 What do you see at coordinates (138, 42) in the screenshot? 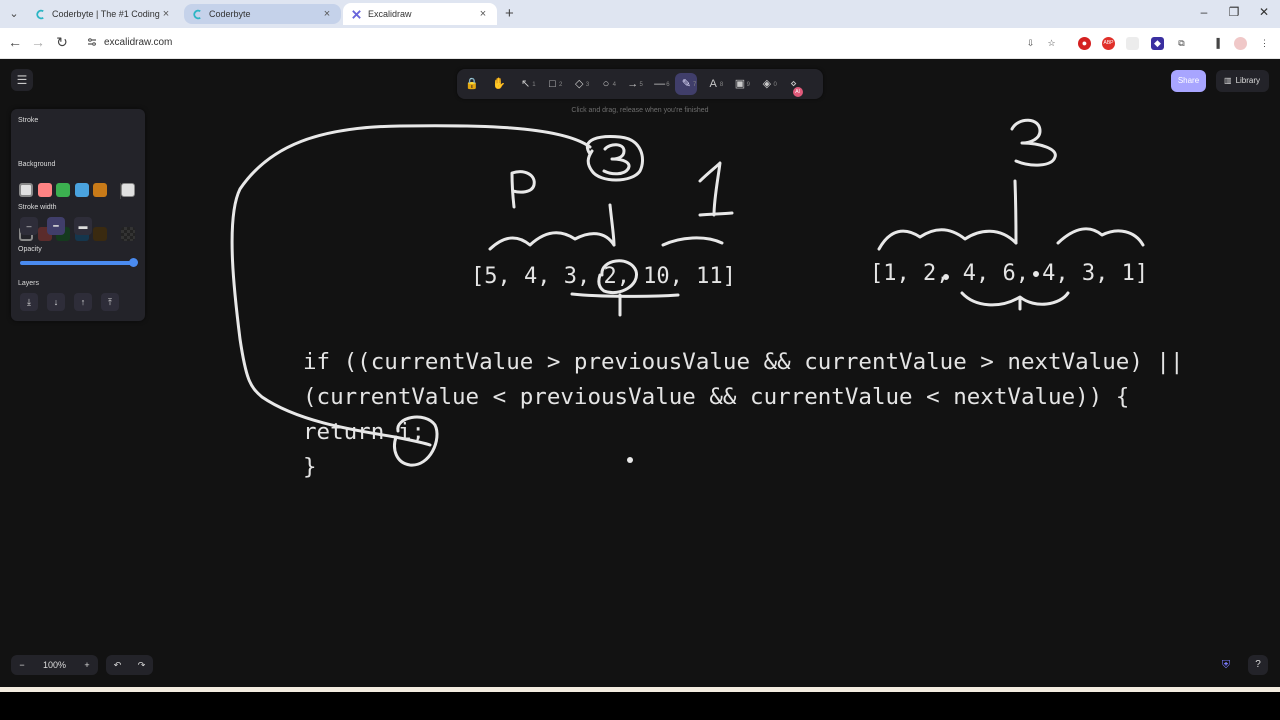
I see `url-field: excalidraw.com` at bounding box center [138, 42].